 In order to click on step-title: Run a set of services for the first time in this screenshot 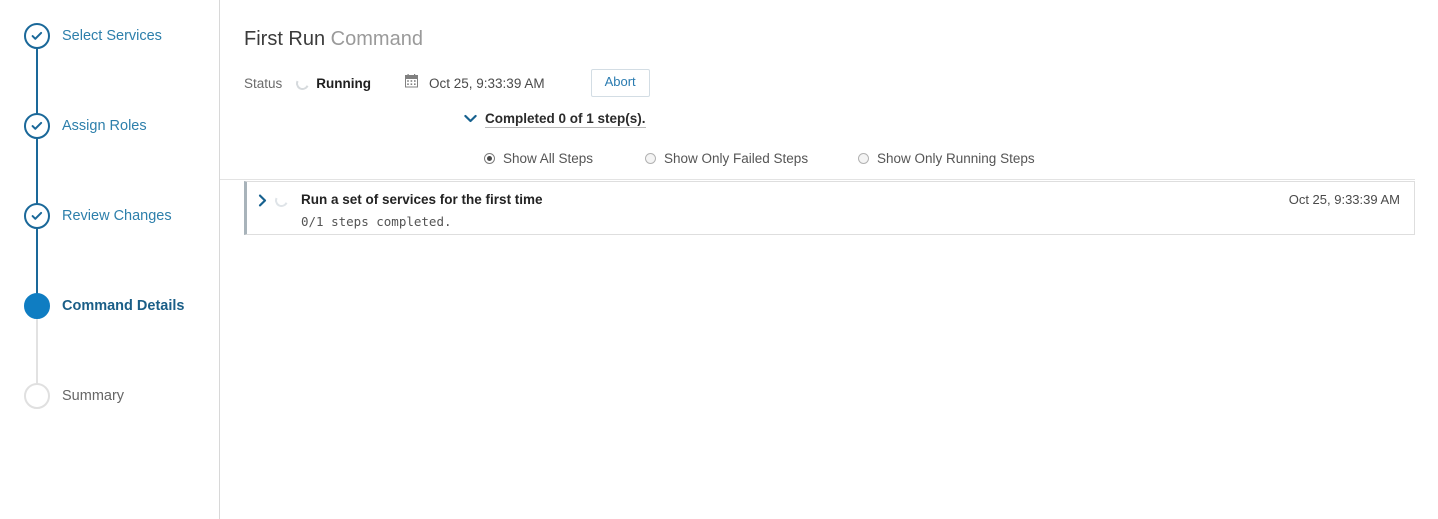, I will do `click(422, 199)`.